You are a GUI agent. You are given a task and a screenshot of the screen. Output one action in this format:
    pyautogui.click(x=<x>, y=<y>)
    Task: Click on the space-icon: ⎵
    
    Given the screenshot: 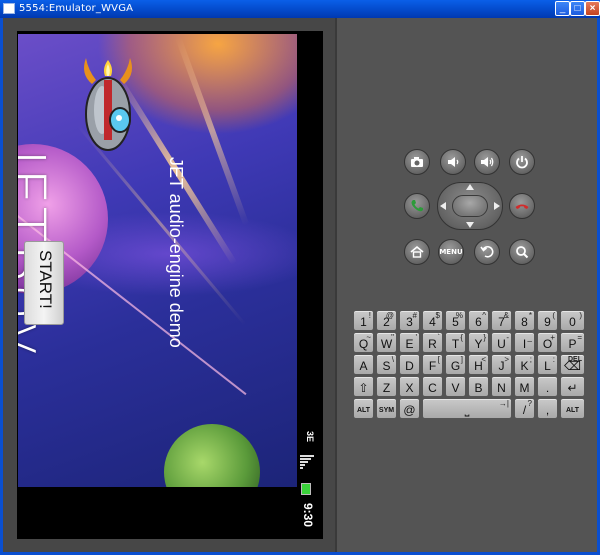 What is the action you would take?
    pyautogui.click(x=467, y=410)
    